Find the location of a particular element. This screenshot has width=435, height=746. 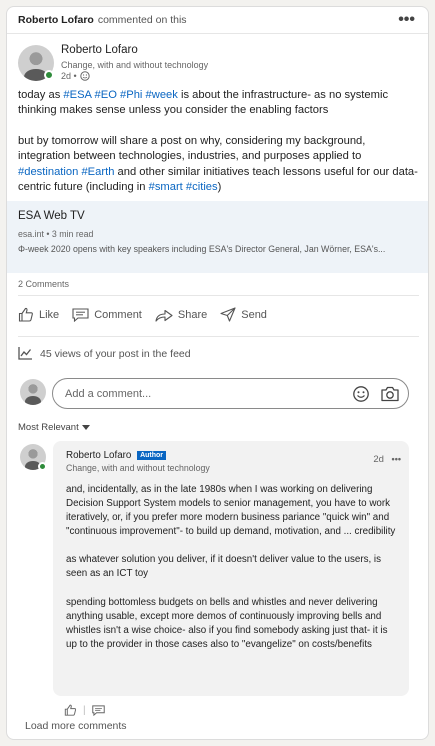

analytics-chart-icon is located at coordinates (25, 353).